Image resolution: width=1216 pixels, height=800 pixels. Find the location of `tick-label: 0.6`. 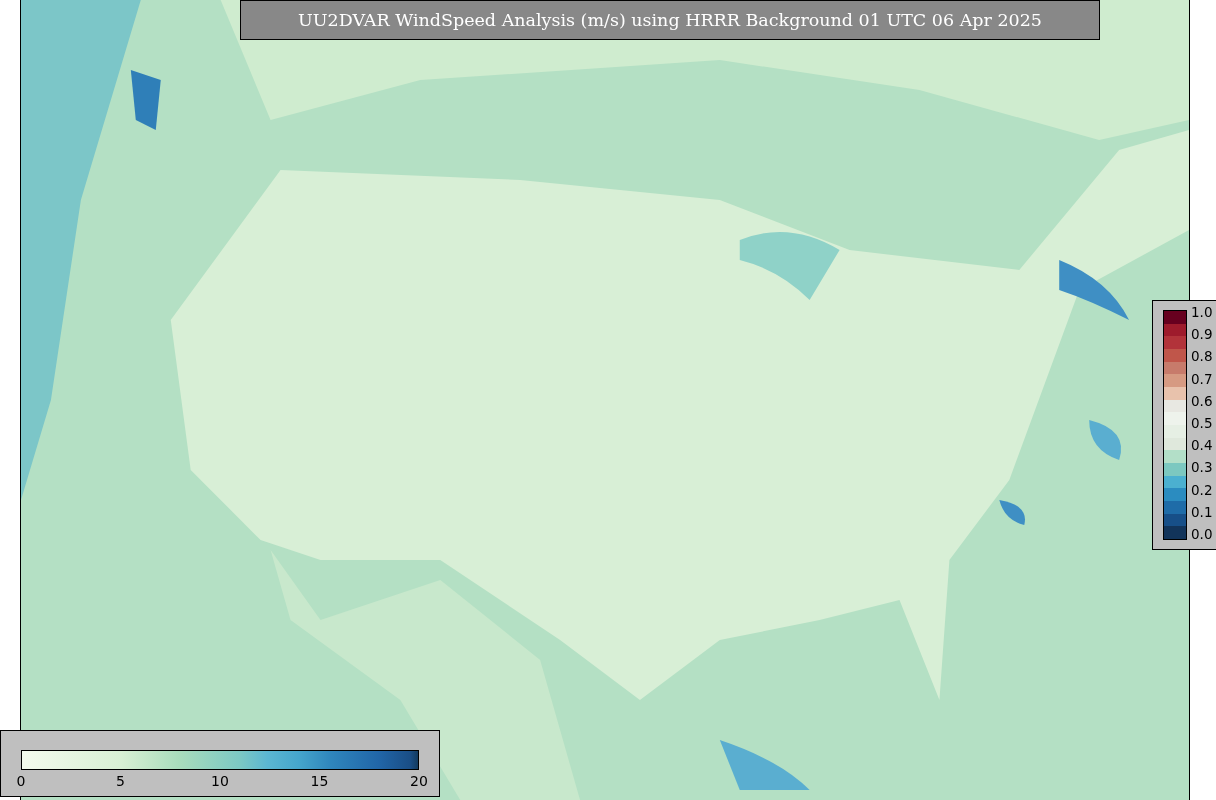

tick-label: 0.6 is located at coordinates (1202, 400).